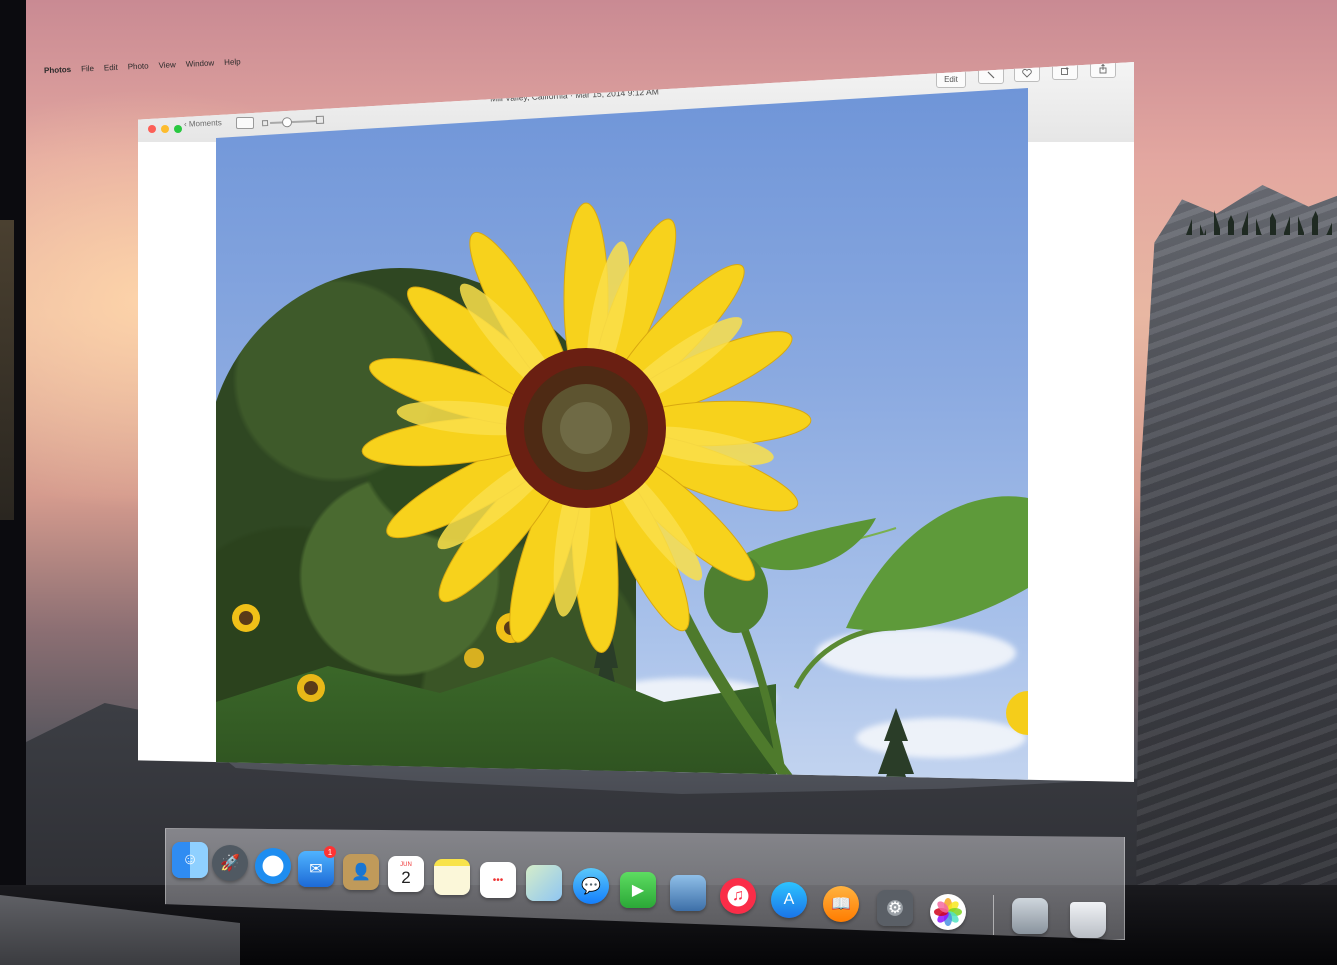  Describe the element at coordinates (993, 915) in the screenshot. I see `dock-separator` at that location.